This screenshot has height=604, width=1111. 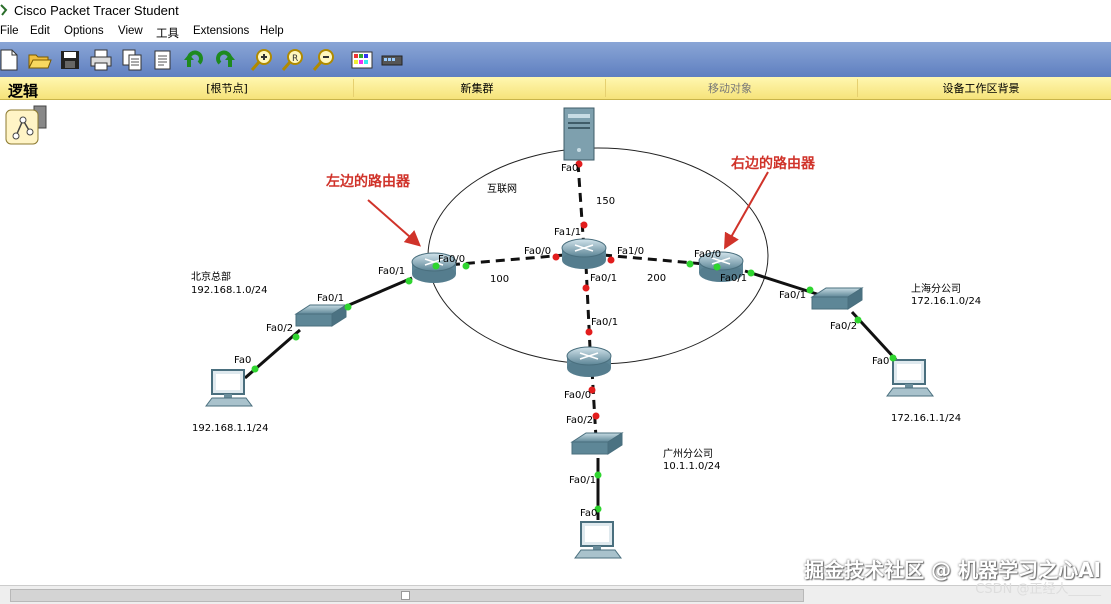 I want to click on core-router, so click(x=584, y=253).